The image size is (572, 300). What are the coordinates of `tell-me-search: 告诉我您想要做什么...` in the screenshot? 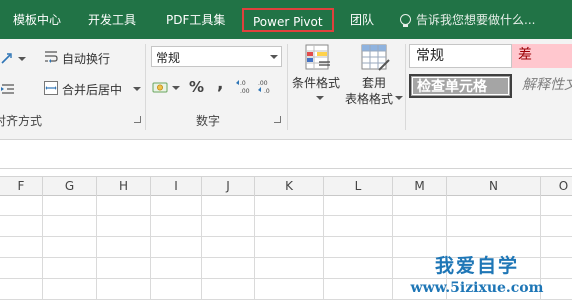 It's located at (467, 20).